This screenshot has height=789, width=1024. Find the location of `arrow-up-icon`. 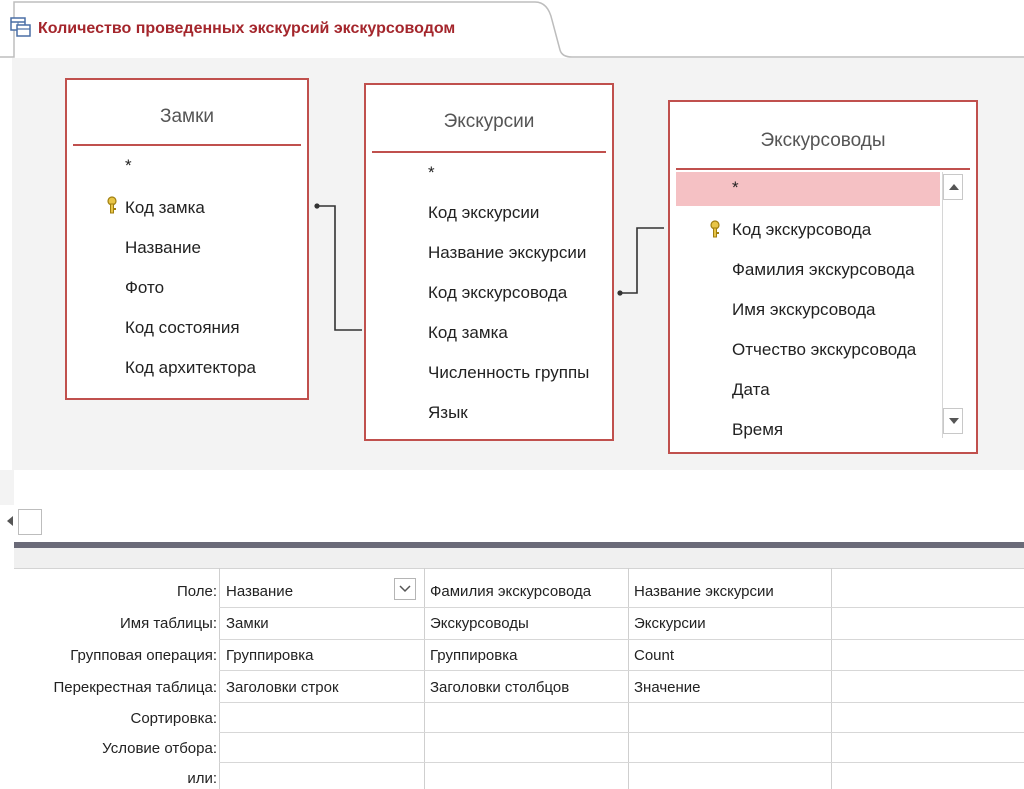

arrow-up-icon is located at coordinates (954, 187).